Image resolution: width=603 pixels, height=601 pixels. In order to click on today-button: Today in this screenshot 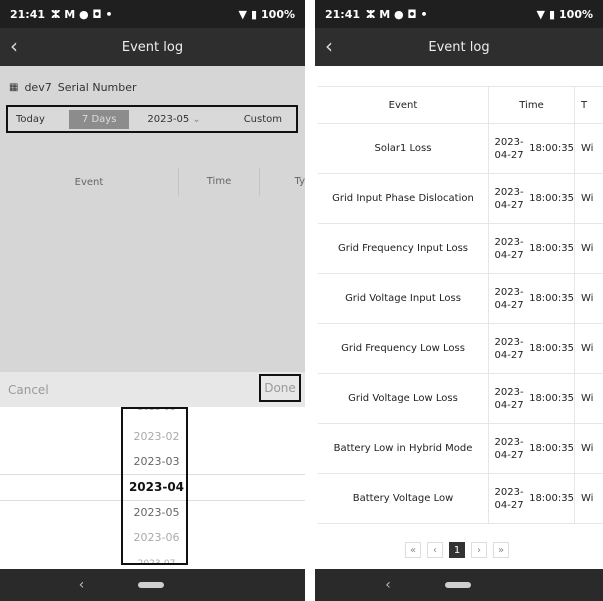, I will do `click(30, 119)`.